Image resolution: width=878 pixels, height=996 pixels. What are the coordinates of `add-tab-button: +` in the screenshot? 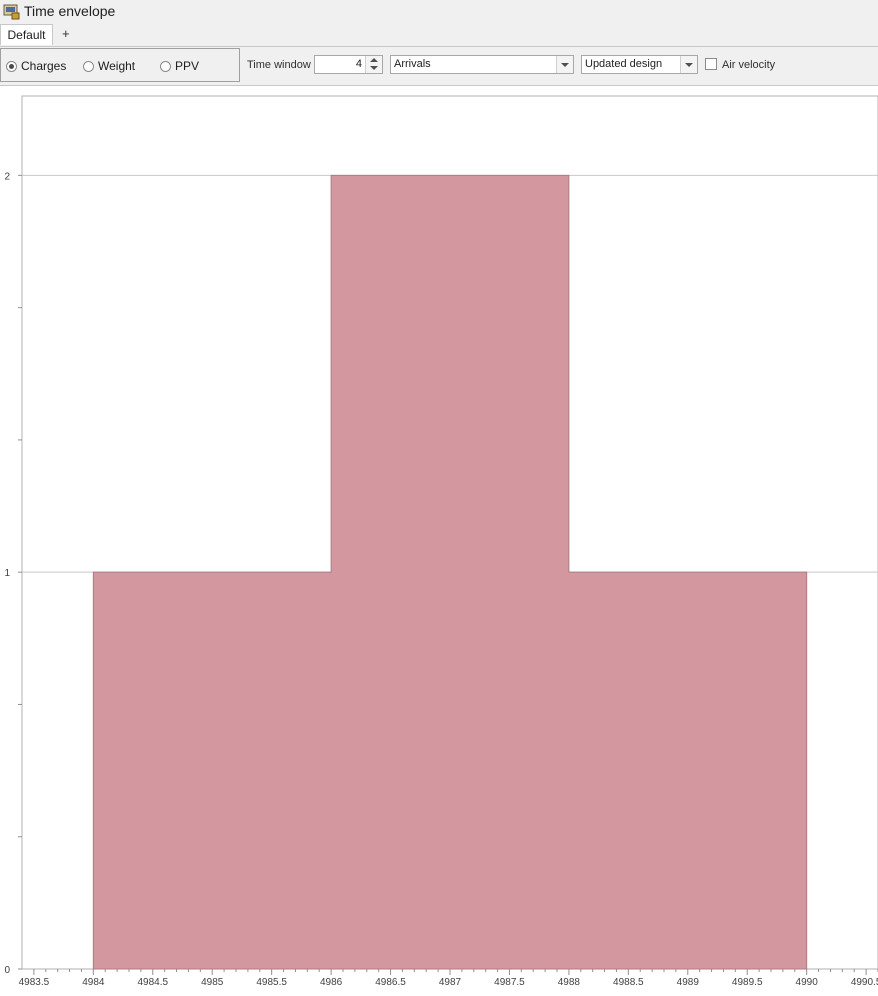 It's located at (66, 33).